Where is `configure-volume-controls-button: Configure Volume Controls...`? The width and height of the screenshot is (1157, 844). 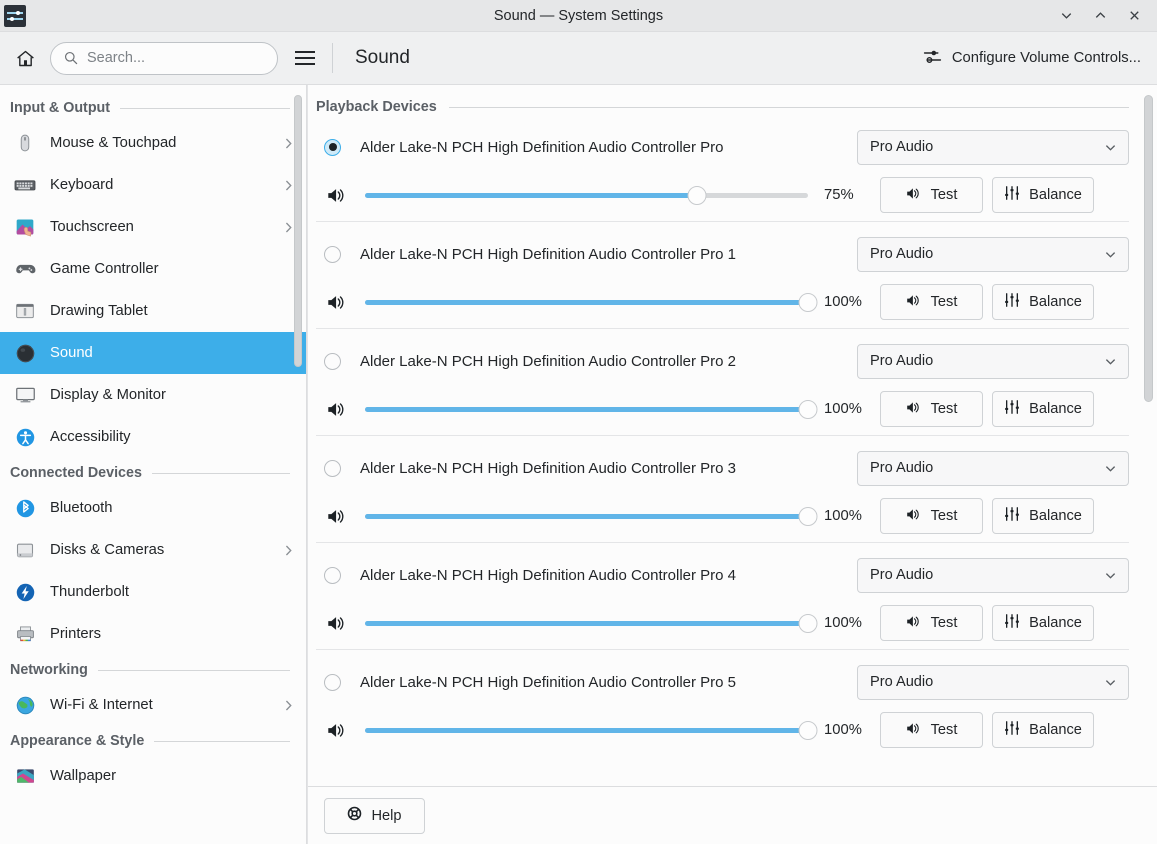
configure-volume-controls-button: Configure Volume Controls... is located at coordinates (1031, 58).